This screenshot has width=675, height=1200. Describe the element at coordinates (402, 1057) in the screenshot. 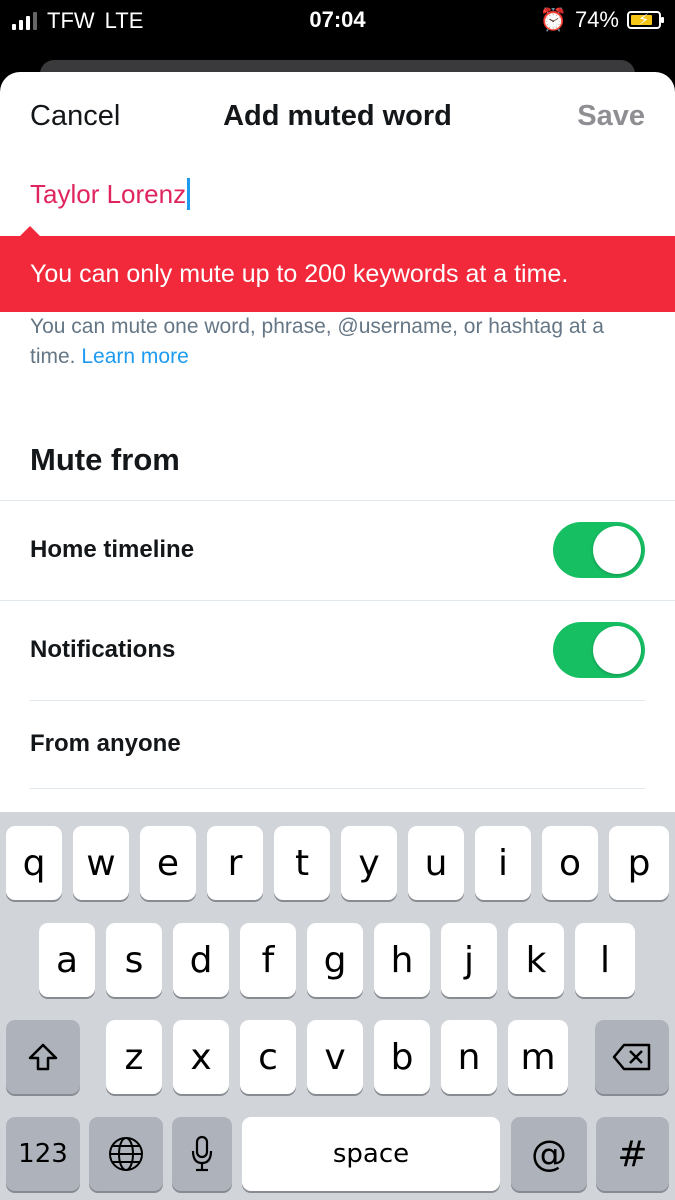

I see `key-b: b` at that location.